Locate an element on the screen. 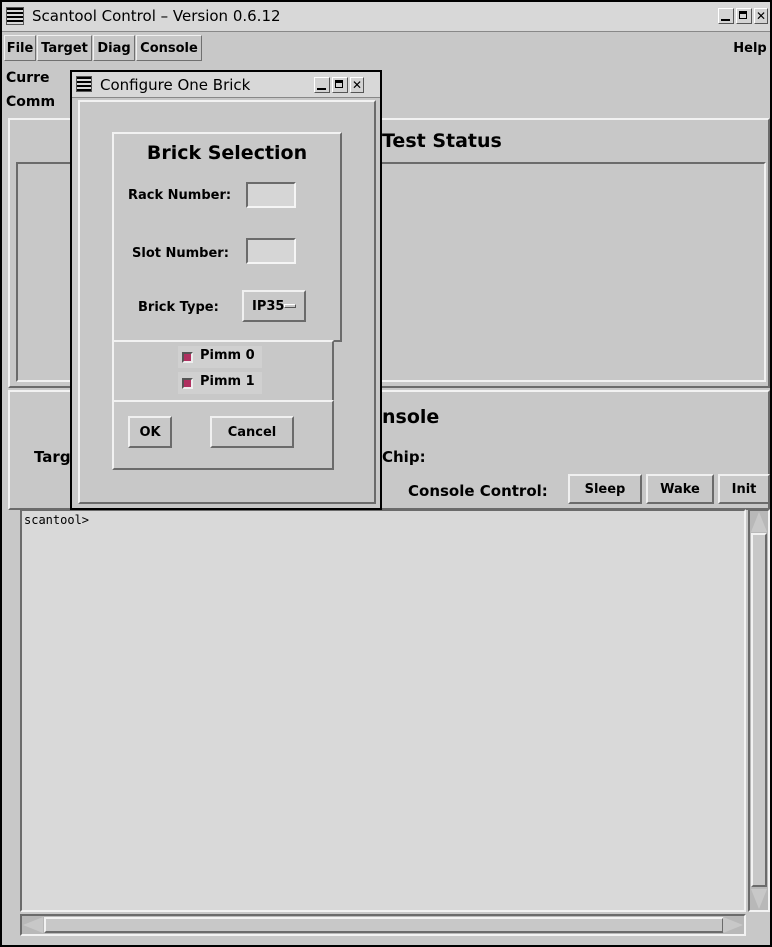 This screenshot has height=947, width=772. menu-diag: Diag is located at coordinates (114, 48).